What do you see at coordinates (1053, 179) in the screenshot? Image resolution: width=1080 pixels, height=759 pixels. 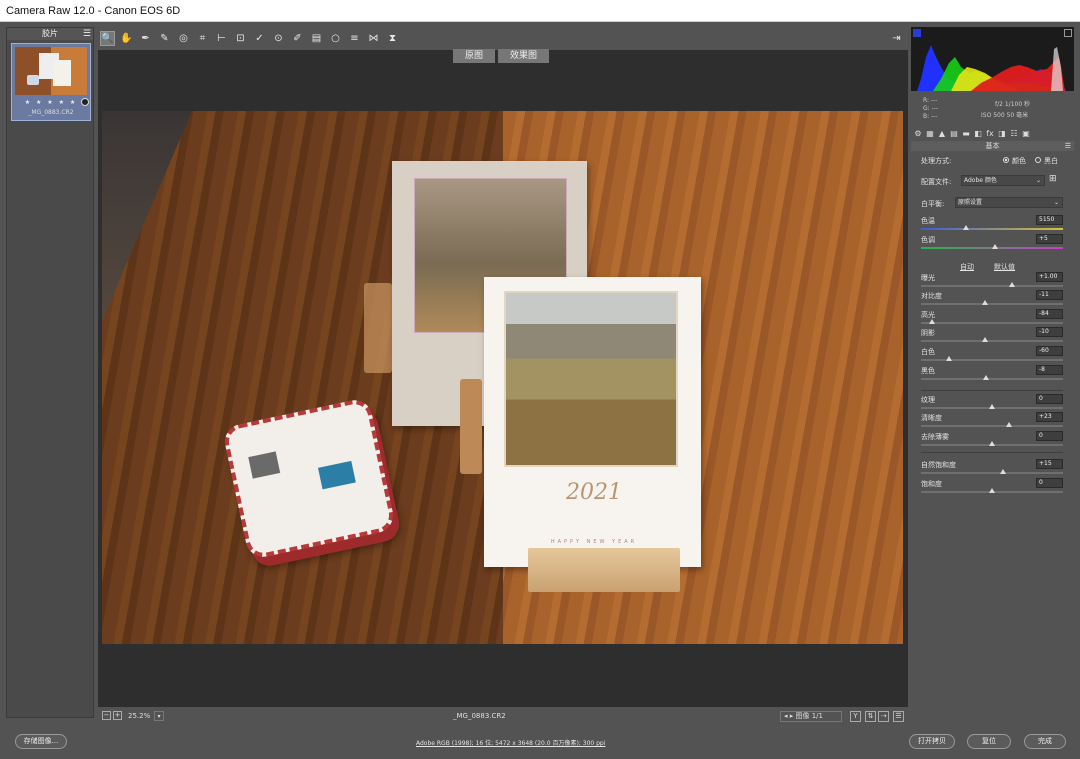 I see `profile-browser-icon: ⊞` at bounding box center [1053, 179].